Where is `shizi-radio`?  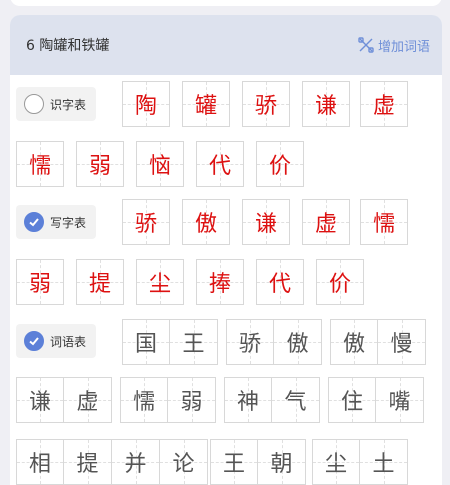 shizi-radio is located at coordinates (34, 104).